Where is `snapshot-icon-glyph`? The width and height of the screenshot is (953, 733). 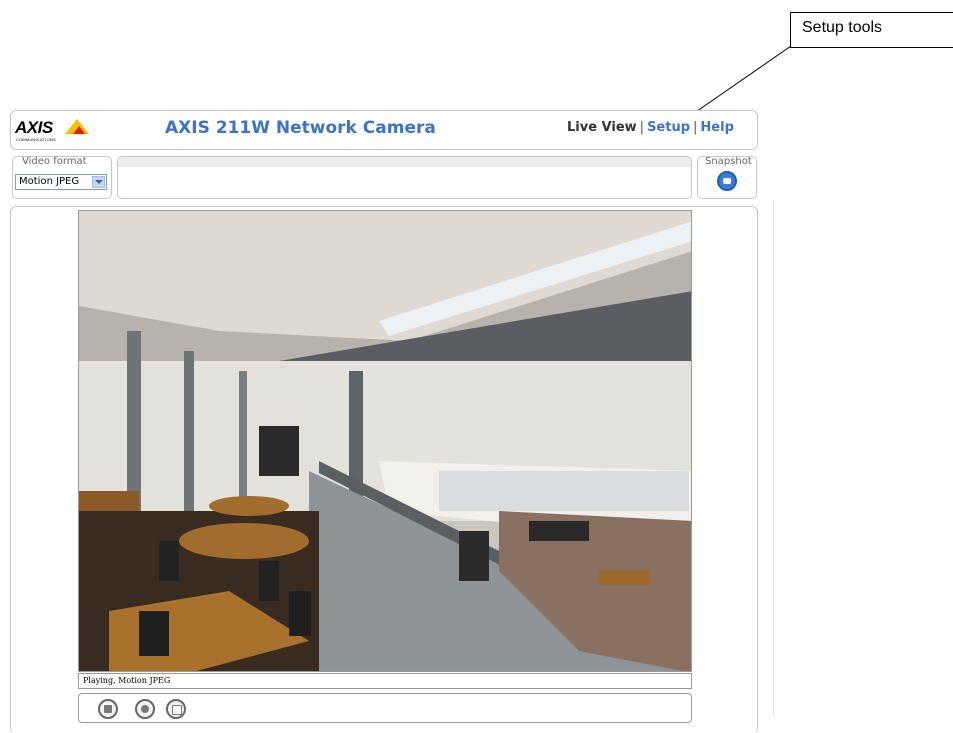 snapshot-icon-glyph is located at coordinates (145, 709).